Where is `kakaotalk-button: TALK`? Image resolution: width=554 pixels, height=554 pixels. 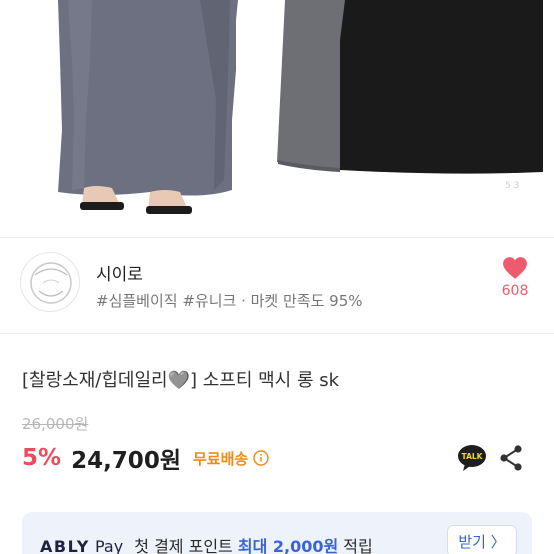 kakaotalk-button: TALK is located at coordinates (472, 458).